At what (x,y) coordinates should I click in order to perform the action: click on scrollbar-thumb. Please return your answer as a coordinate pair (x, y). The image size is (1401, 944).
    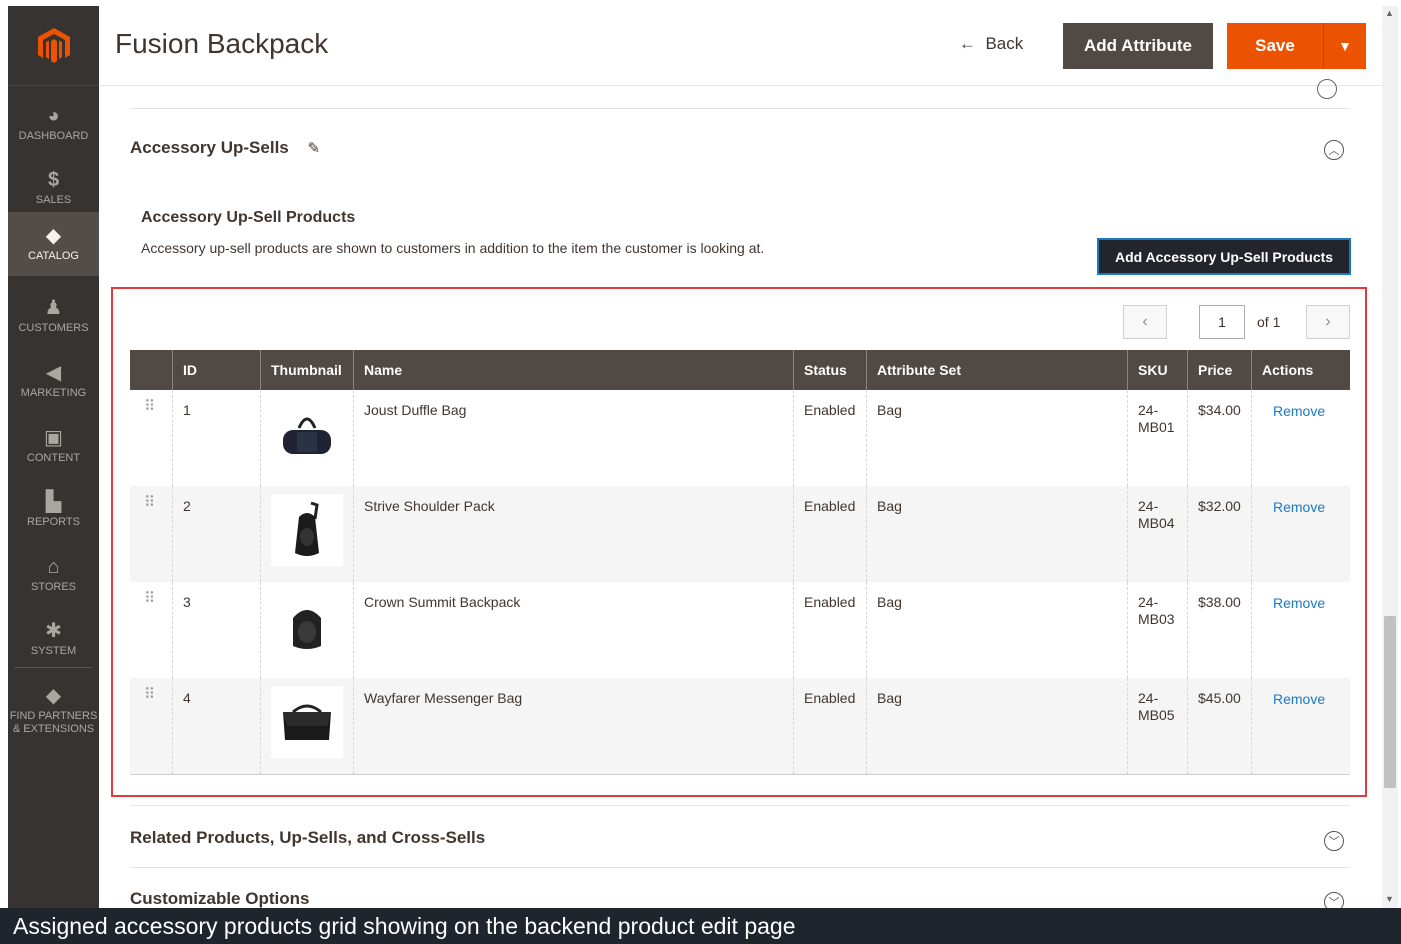
    Looking at the image, I should click on (1390, 702).